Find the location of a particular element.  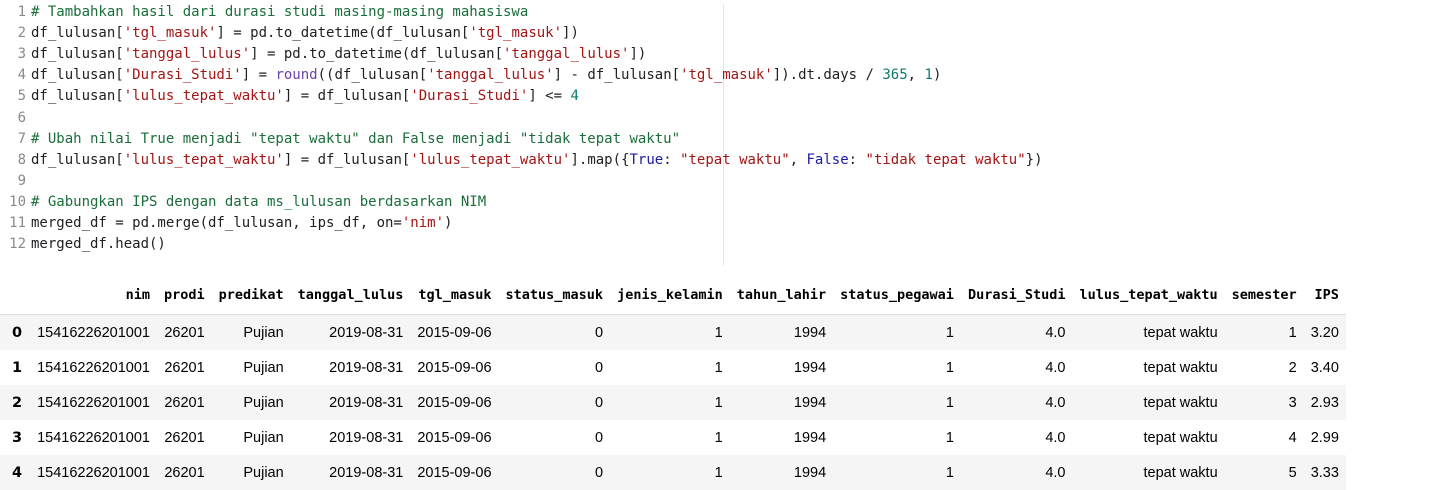

line-number: 2 is located at coordinates (13, 33).